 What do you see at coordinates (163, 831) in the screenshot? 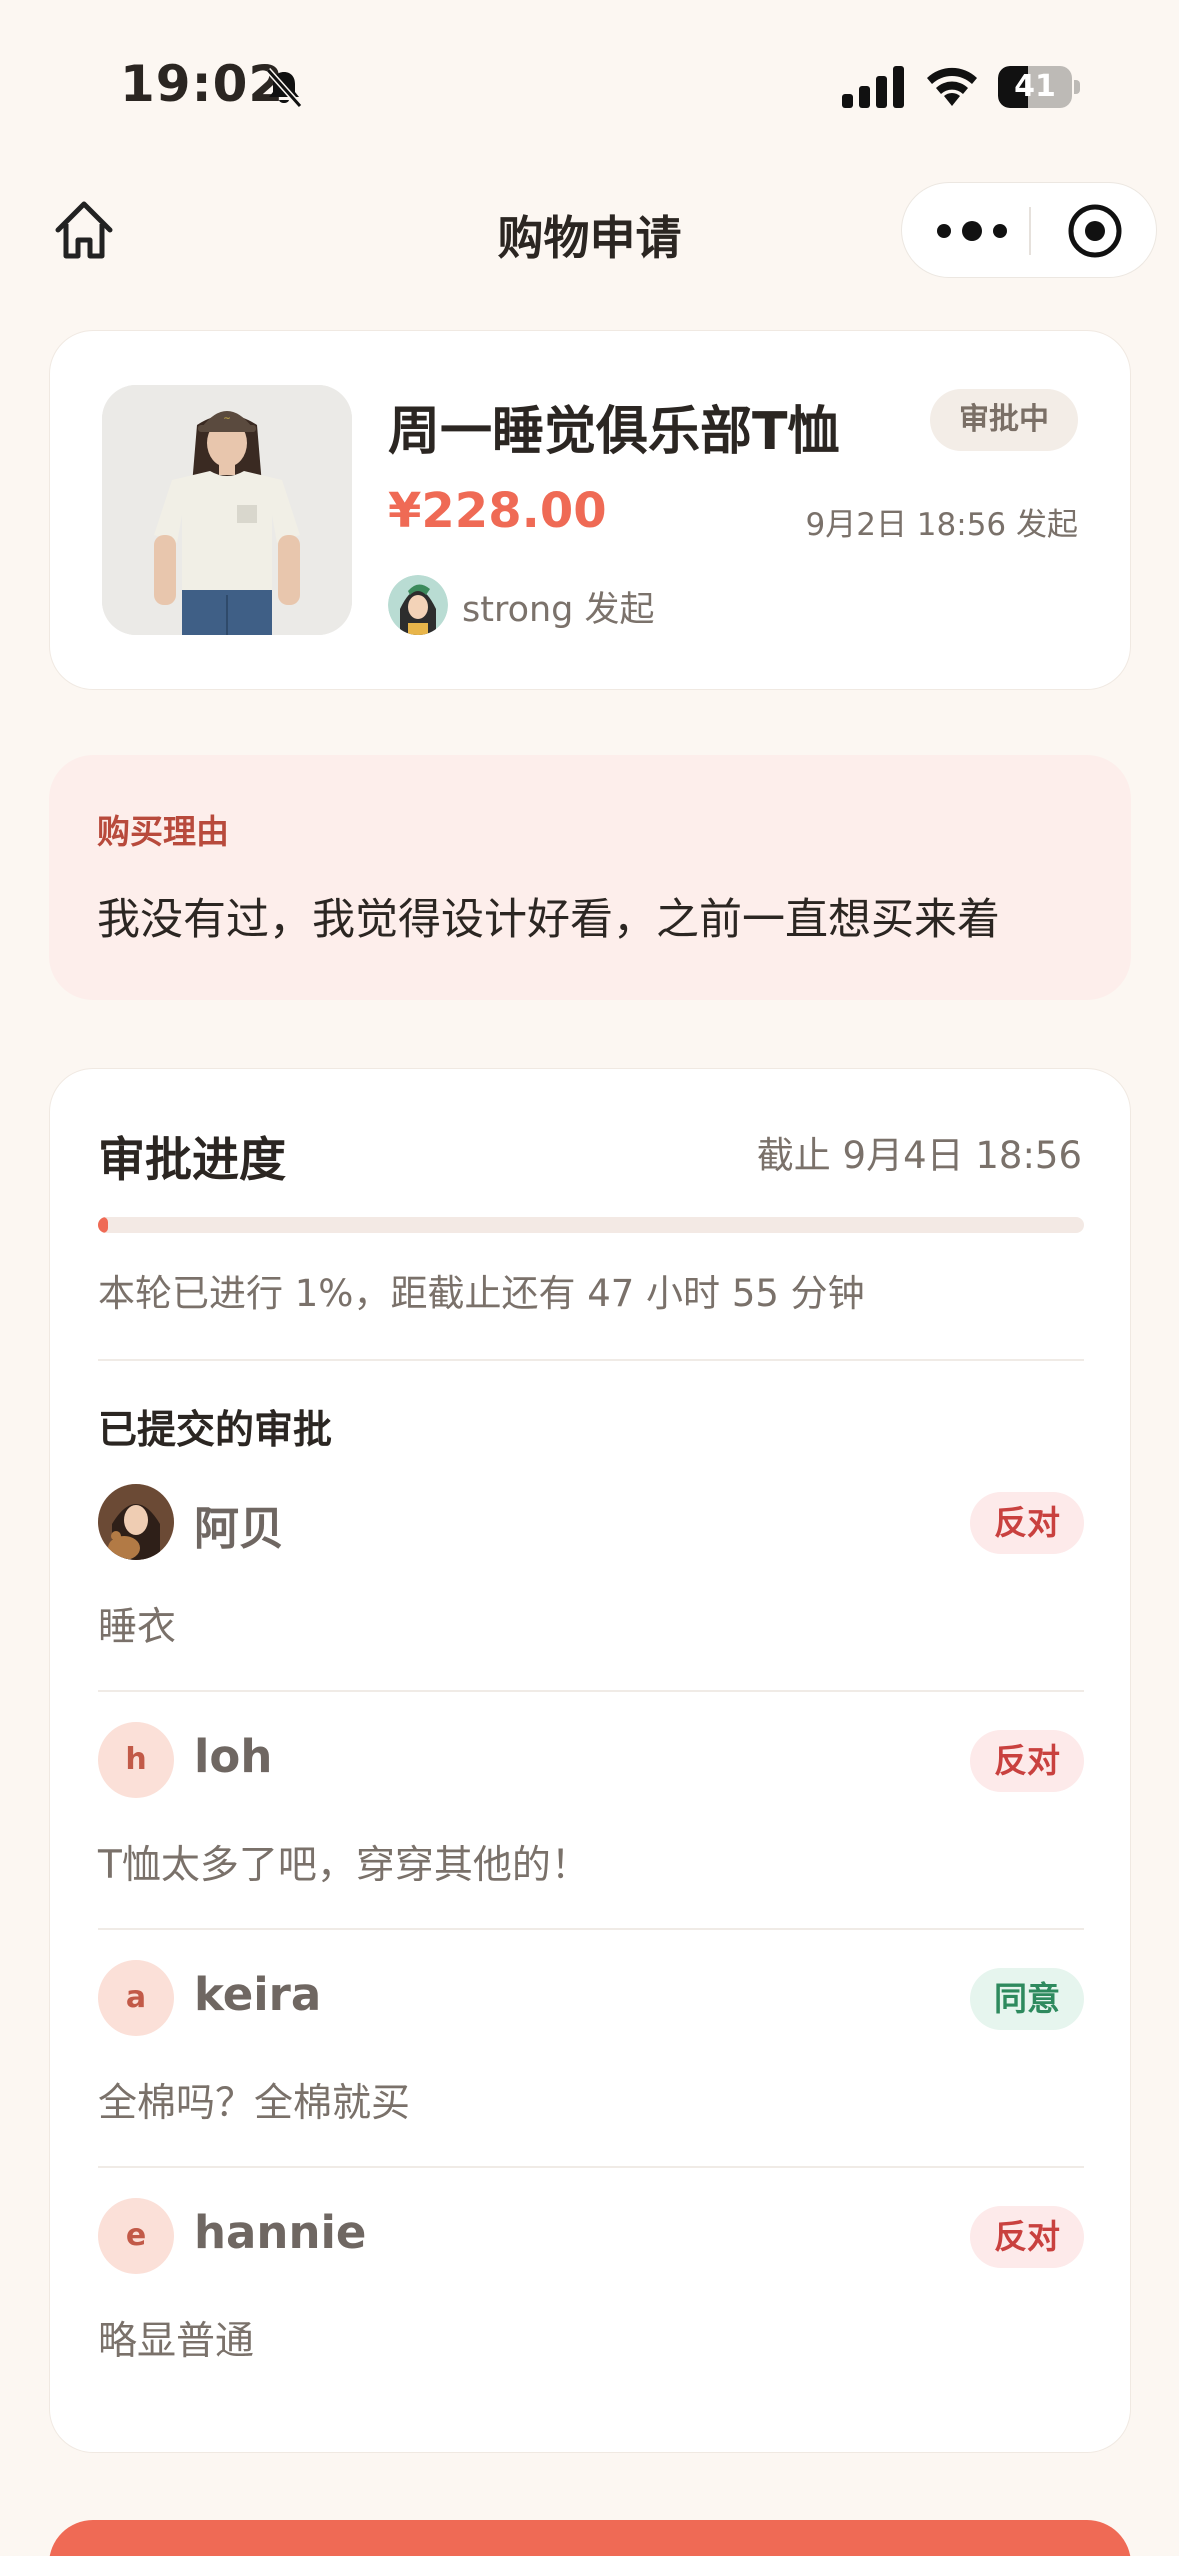
I see `reason-label: 购买理由` at bounding box center [163, 831].